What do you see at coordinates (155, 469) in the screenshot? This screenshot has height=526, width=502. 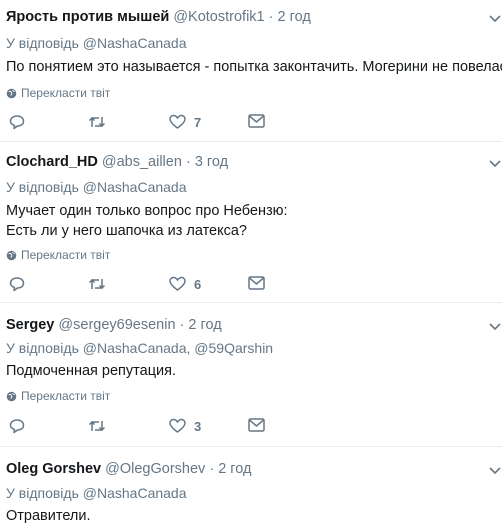 I see `author-handle: @OlegGorshev` at bounding box center [155, 469].